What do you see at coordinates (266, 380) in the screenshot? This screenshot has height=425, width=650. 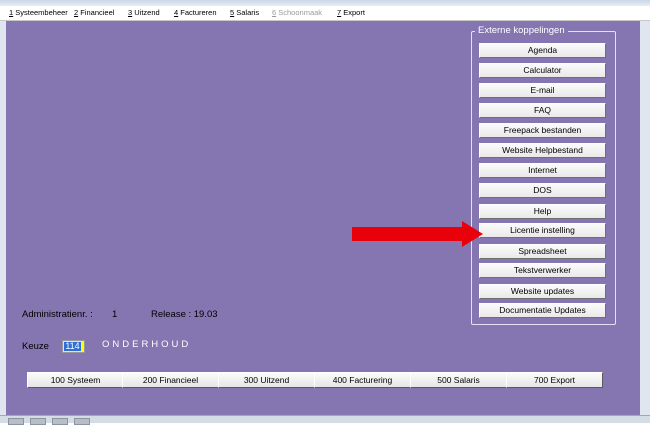 I see `uitzend-button: 300 Uitzend` at bounding box center [266, 380].